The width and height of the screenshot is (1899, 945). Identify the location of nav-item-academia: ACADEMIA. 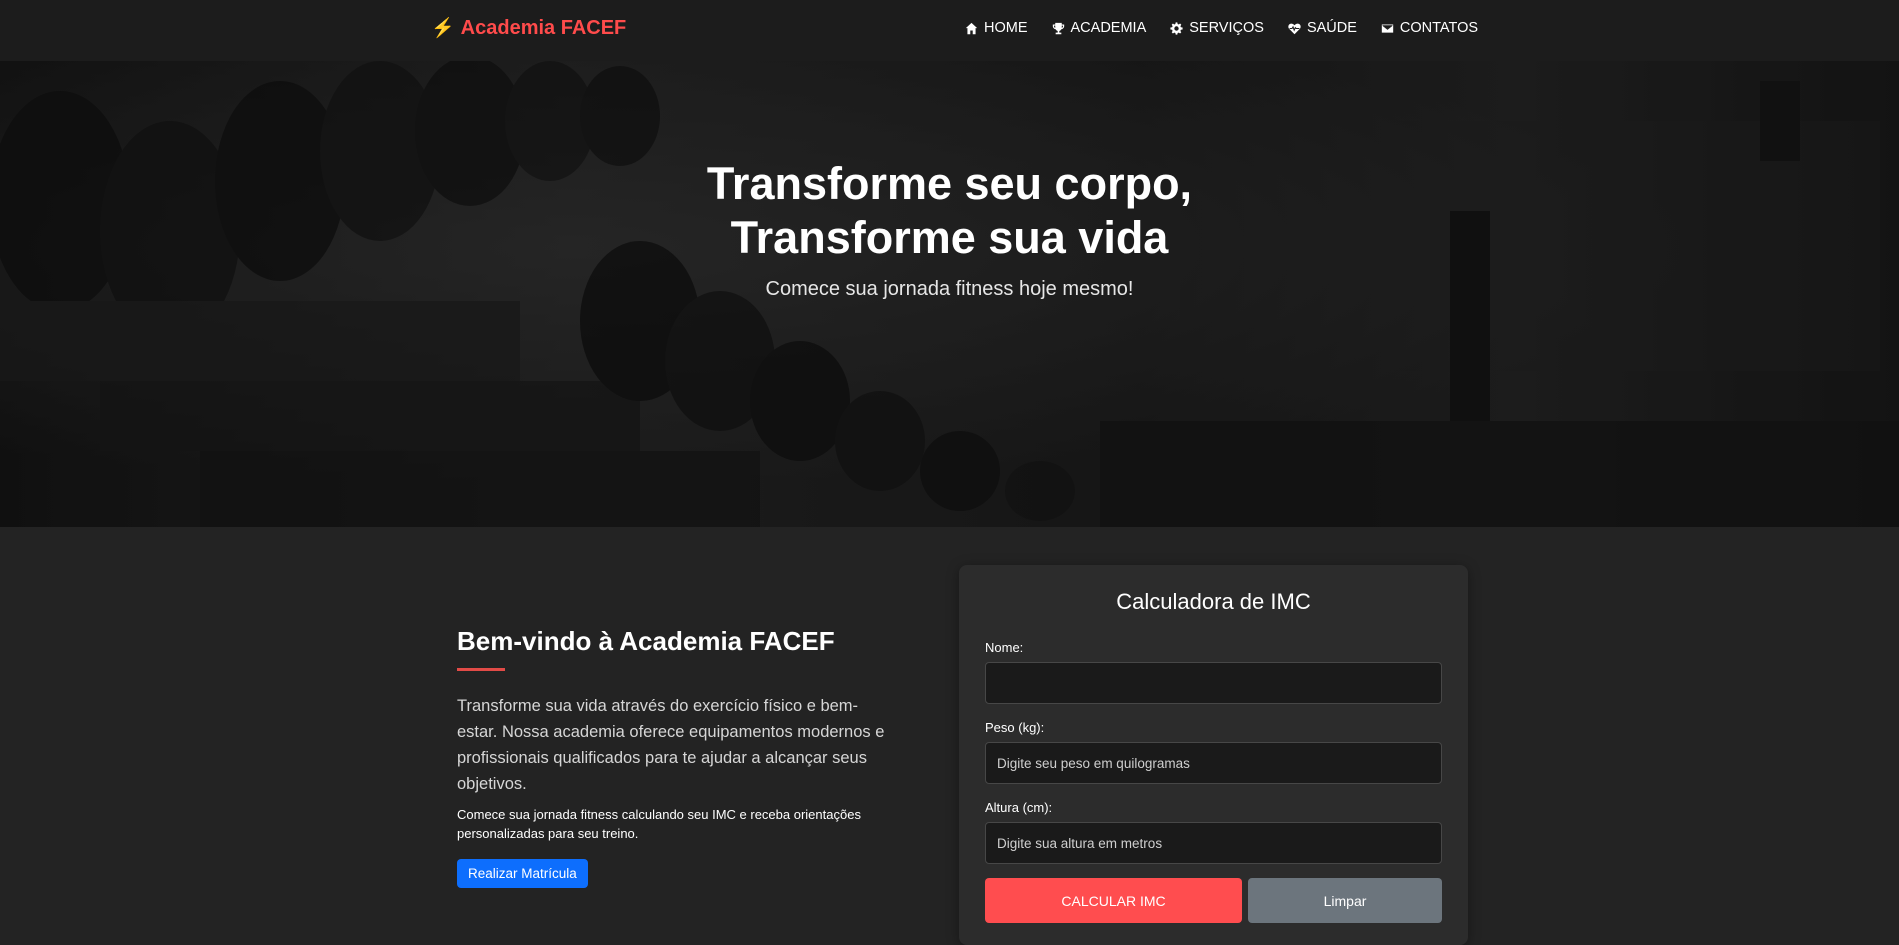
(1099, 28).